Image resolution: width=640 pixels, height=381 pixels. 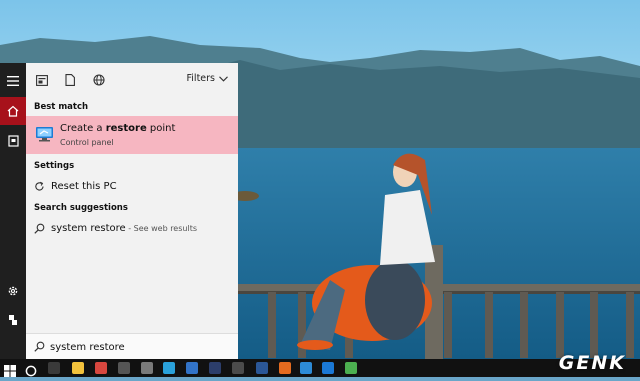 I want to click on expand-menu-button, so click(x=13, y=81).